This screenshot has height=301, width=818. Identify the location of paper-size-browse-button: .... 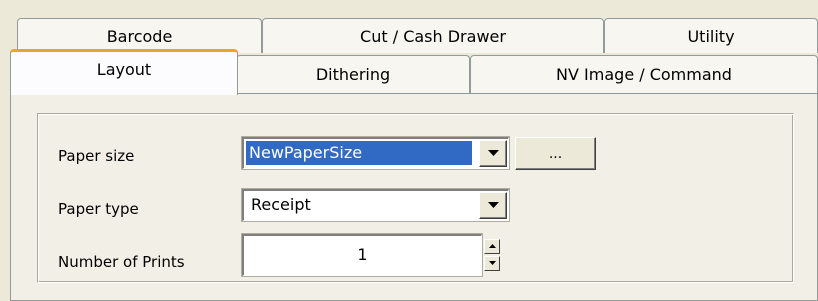
(555, 153).